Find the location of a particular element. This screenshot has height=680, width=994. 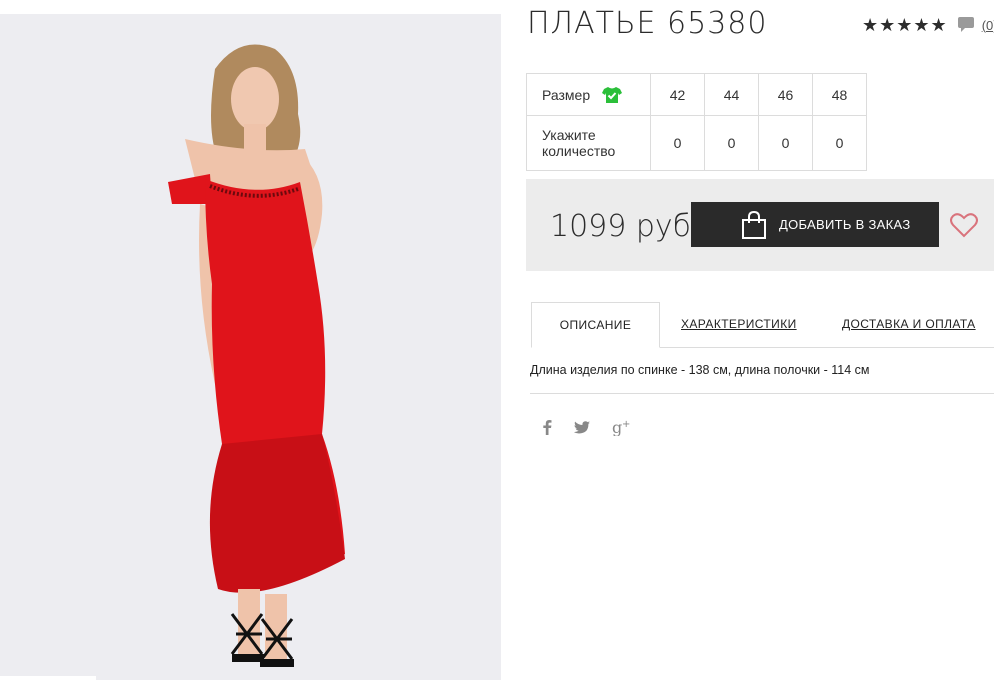

comment-count-link: (0) is located at coordinates (988, 25).